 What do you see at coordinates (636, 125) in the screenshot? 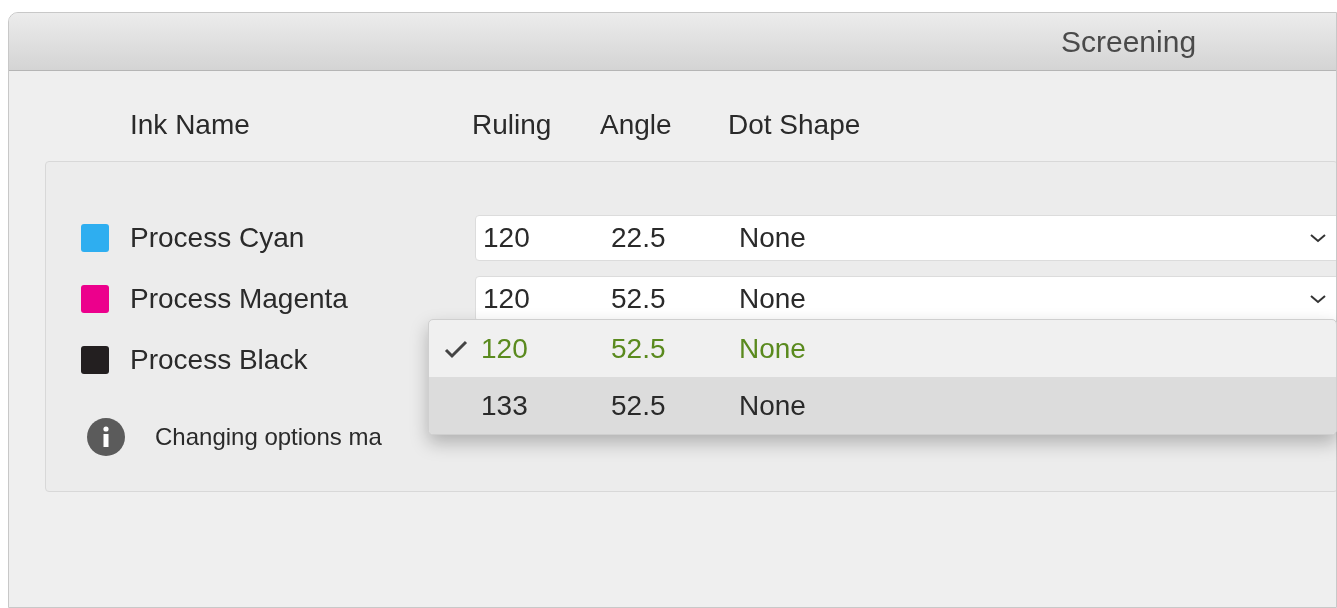
I see `column-header: Angle` at bounding box center [636, 125].